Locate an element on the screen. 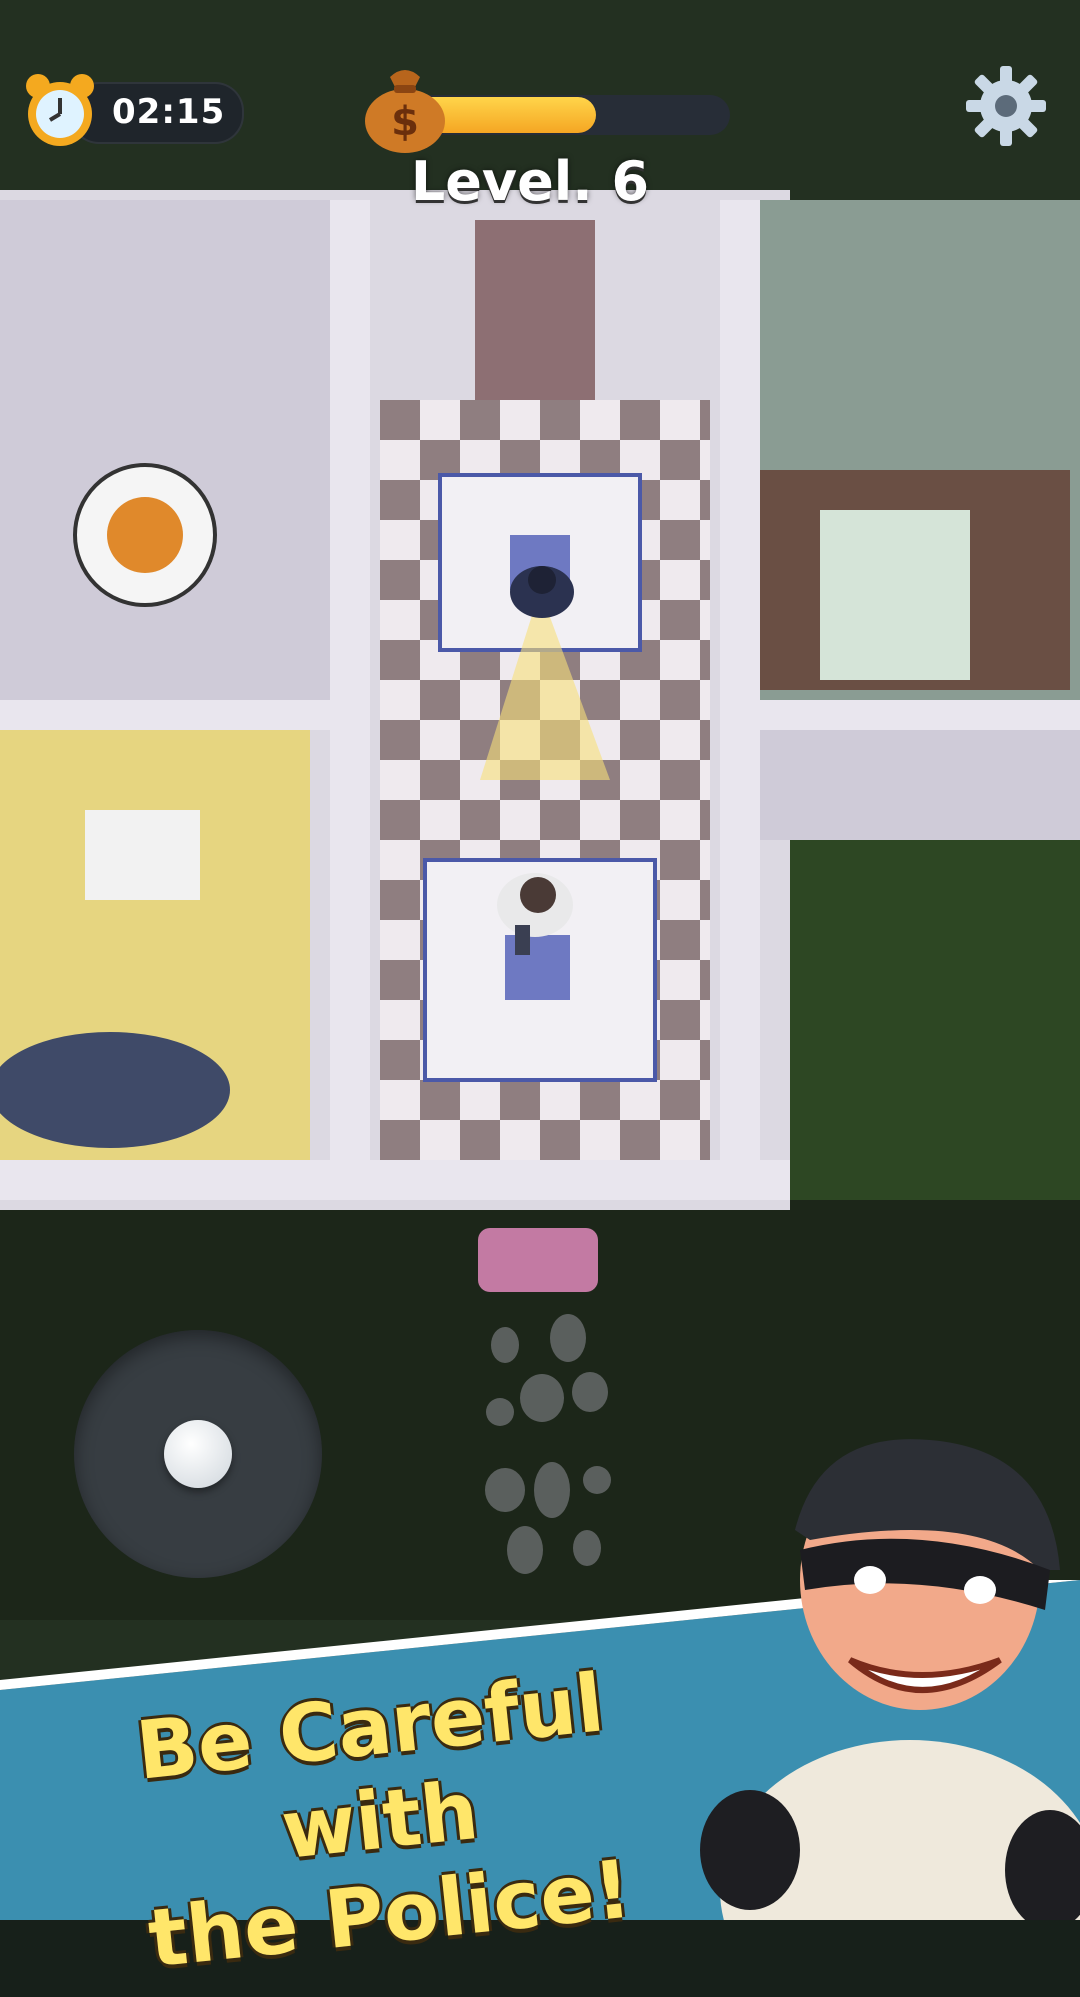 This screenshot has width=1080, height=1997. level-label: Level. 6 is located at coordinates (530, 181).